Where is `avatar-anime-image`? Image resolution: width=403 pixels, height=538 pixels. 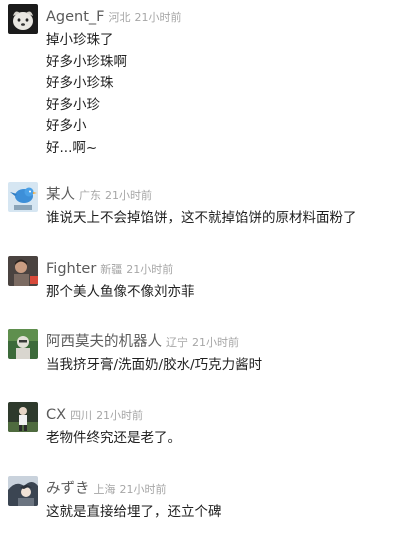 avatar-anime-image is located at coordinates (23, 491).